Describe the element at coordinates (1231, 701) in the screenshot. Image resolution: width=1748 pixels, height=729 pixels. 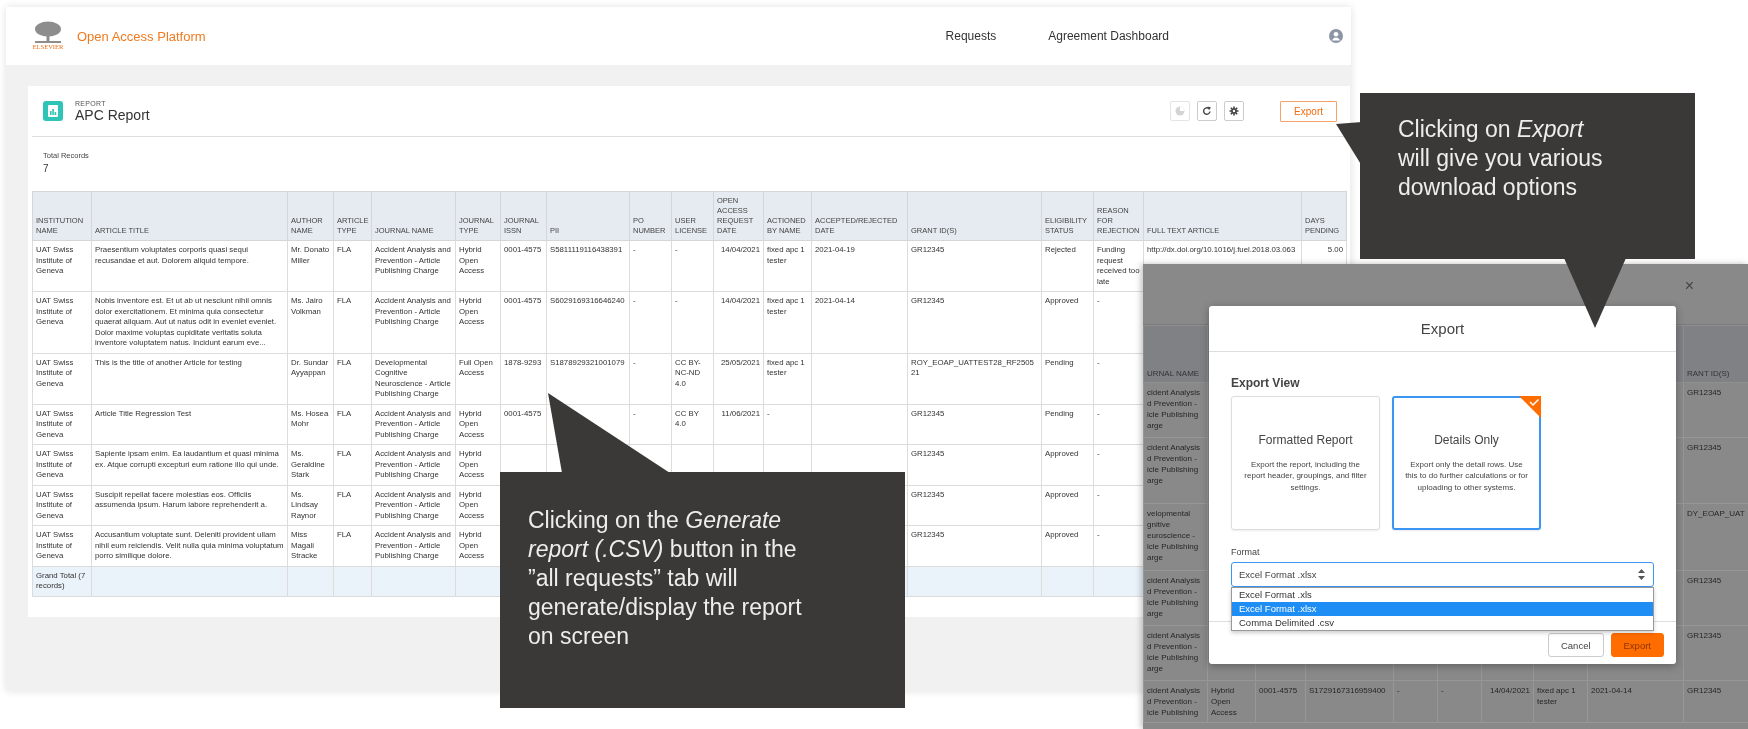
I see `table-cell: Hybrid Open Access` at that location.